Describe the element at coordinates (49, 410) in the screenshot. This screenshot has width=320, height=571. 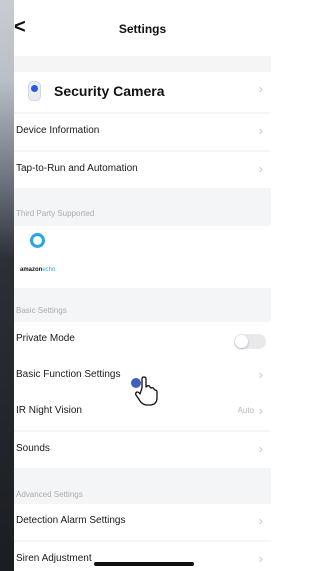
I see `row-label: IR Night Vision` at that location.